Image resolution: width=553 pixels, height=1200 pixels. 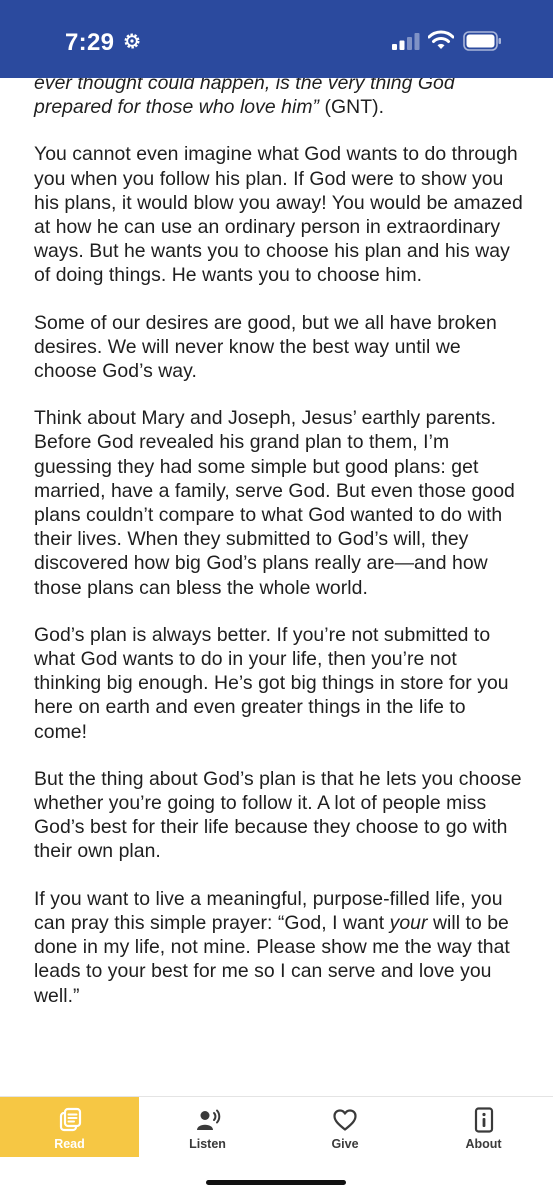 I want to click on status-time: 7:29, so click(x=90, y=42).